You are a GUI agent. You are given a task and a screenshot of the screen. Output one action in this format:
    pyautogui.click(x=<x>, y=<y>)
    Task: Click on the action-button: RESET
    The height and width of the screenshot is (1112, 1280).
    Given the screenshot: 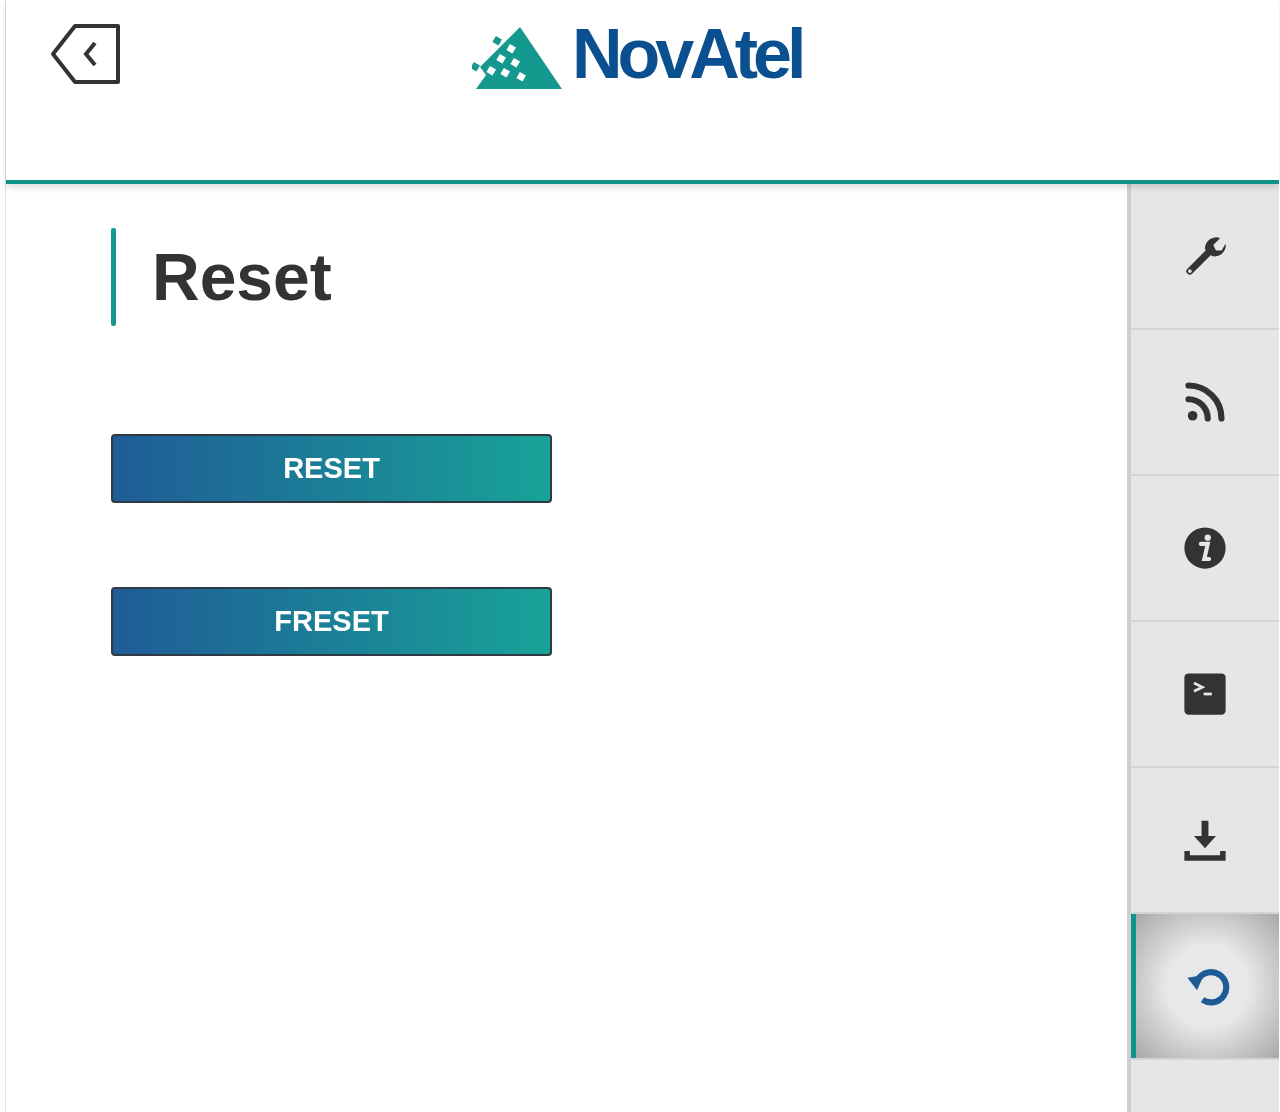 What is the action you would take?
    pyautogui.click(x=331, y=468)
    